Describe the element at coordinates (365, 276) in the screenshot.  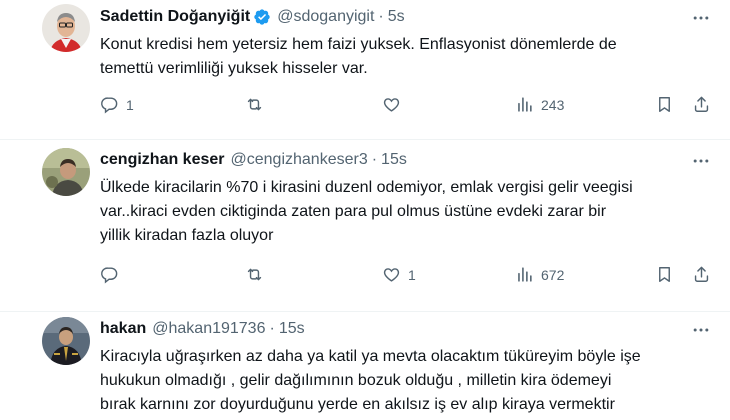
I see `action-bar: 1 672` at that location.